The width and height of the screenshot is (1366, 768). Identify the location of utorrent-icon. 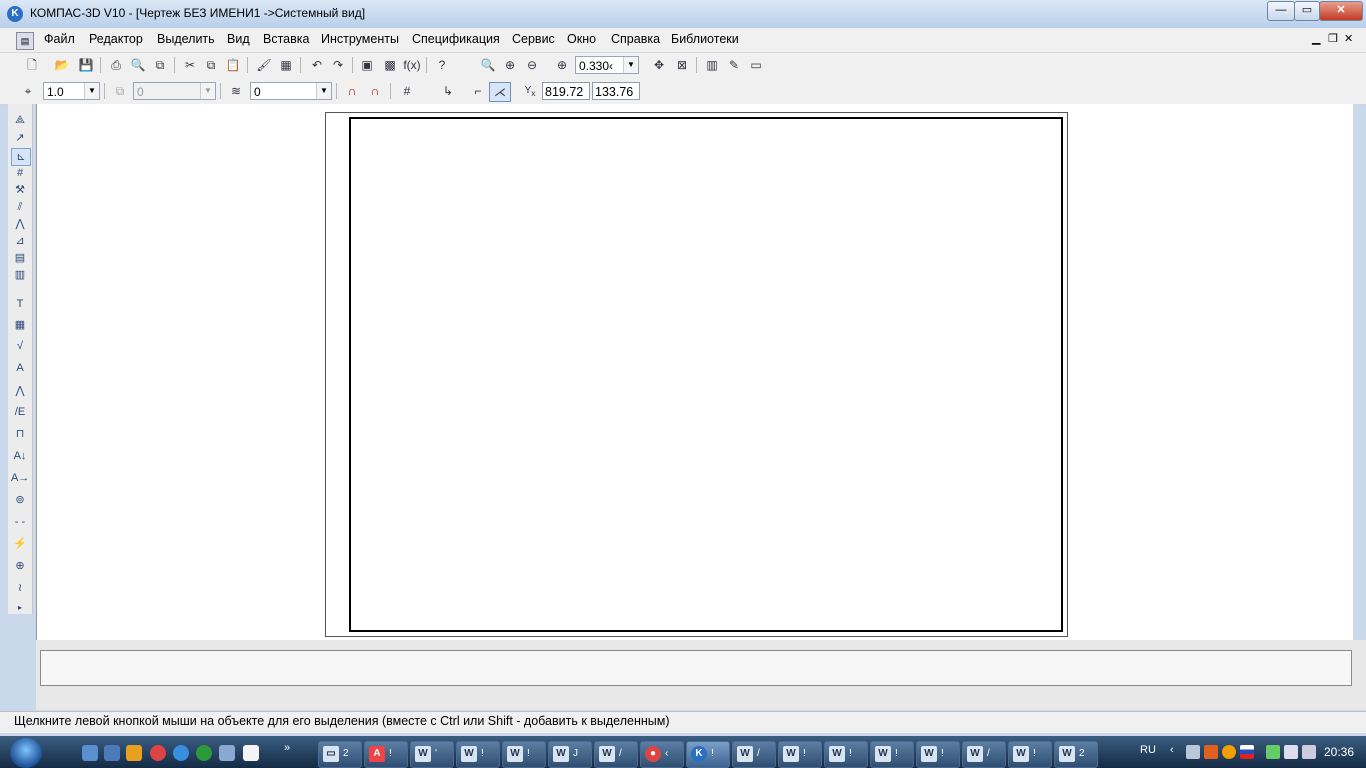
(204, 753).